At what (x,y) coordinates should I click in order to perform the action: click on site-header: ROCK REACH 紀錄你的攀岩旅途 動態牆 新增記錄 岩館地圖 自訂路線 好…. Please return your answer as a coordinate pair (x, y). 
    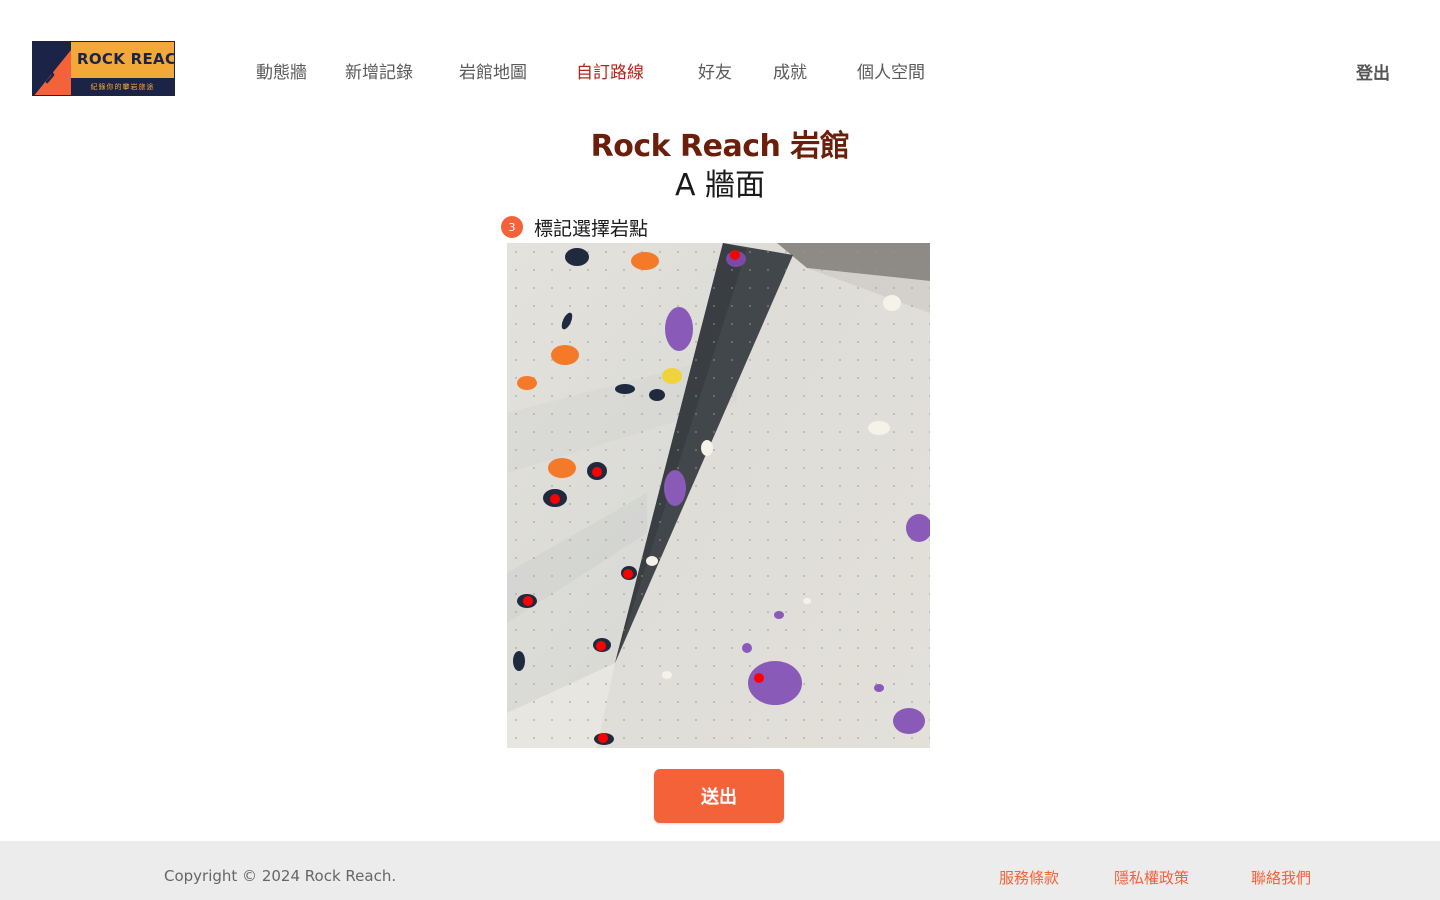
    Looking at the image, I should click on (720, 57).